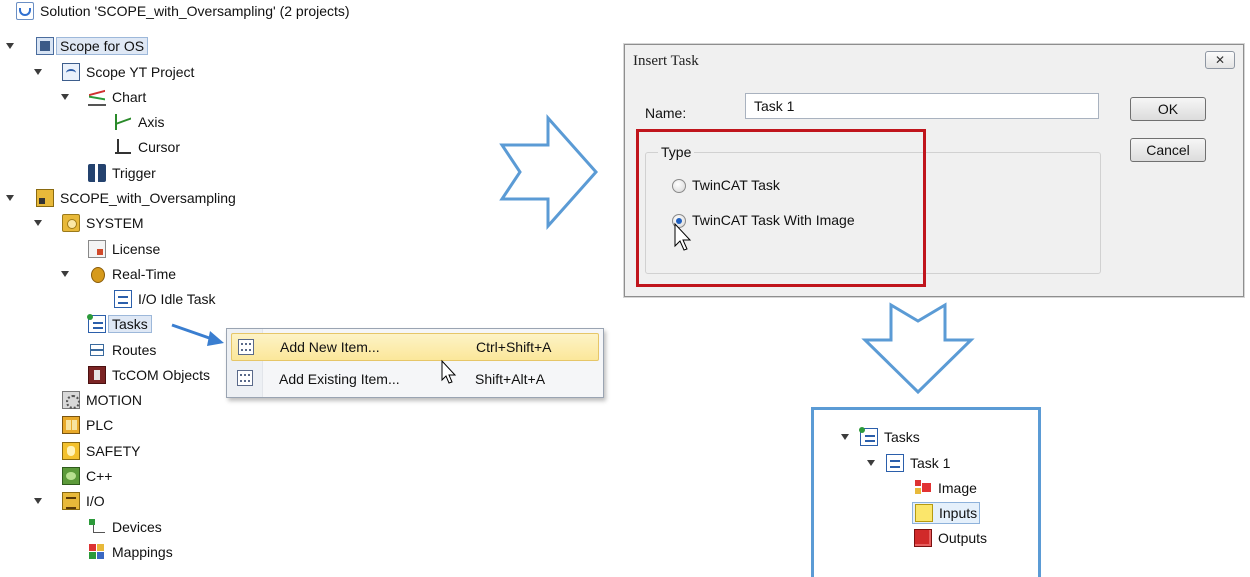  What do you see at coordinates (918, 348) in the screenshot?
I see `down-arrow-icon` at bounding box center [918, 348].